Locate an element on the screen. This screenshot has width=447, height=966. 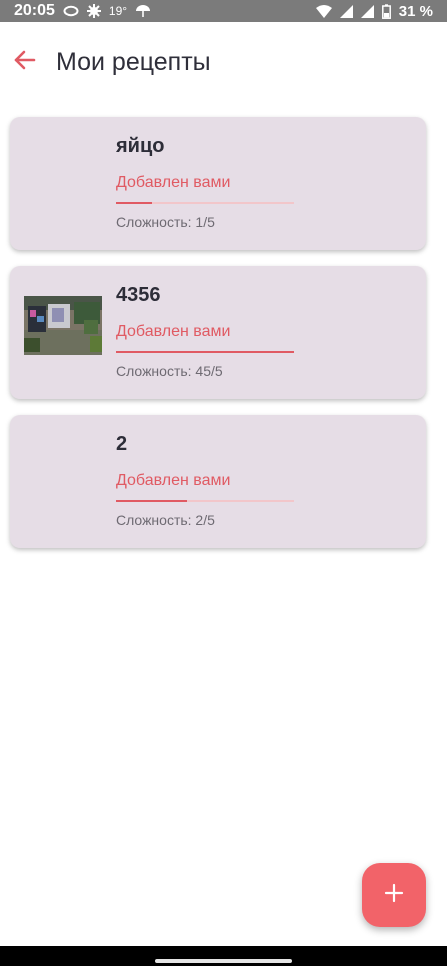
recipe-title: яйцо is located at coordinates (140, 146).